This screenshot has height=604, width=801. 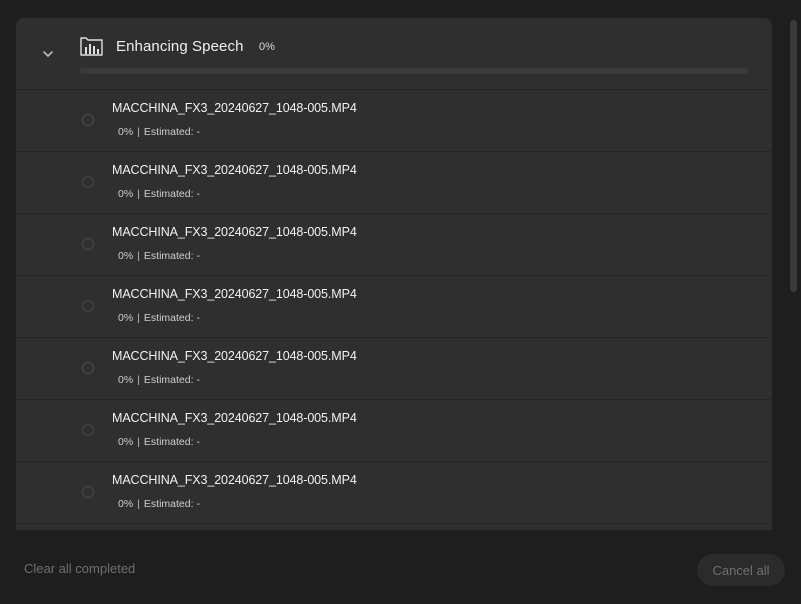 What do you see at coordinates (793, 156) in the screenshot?
I see `scrollbar-thumb` at bounding box center [793, 156].